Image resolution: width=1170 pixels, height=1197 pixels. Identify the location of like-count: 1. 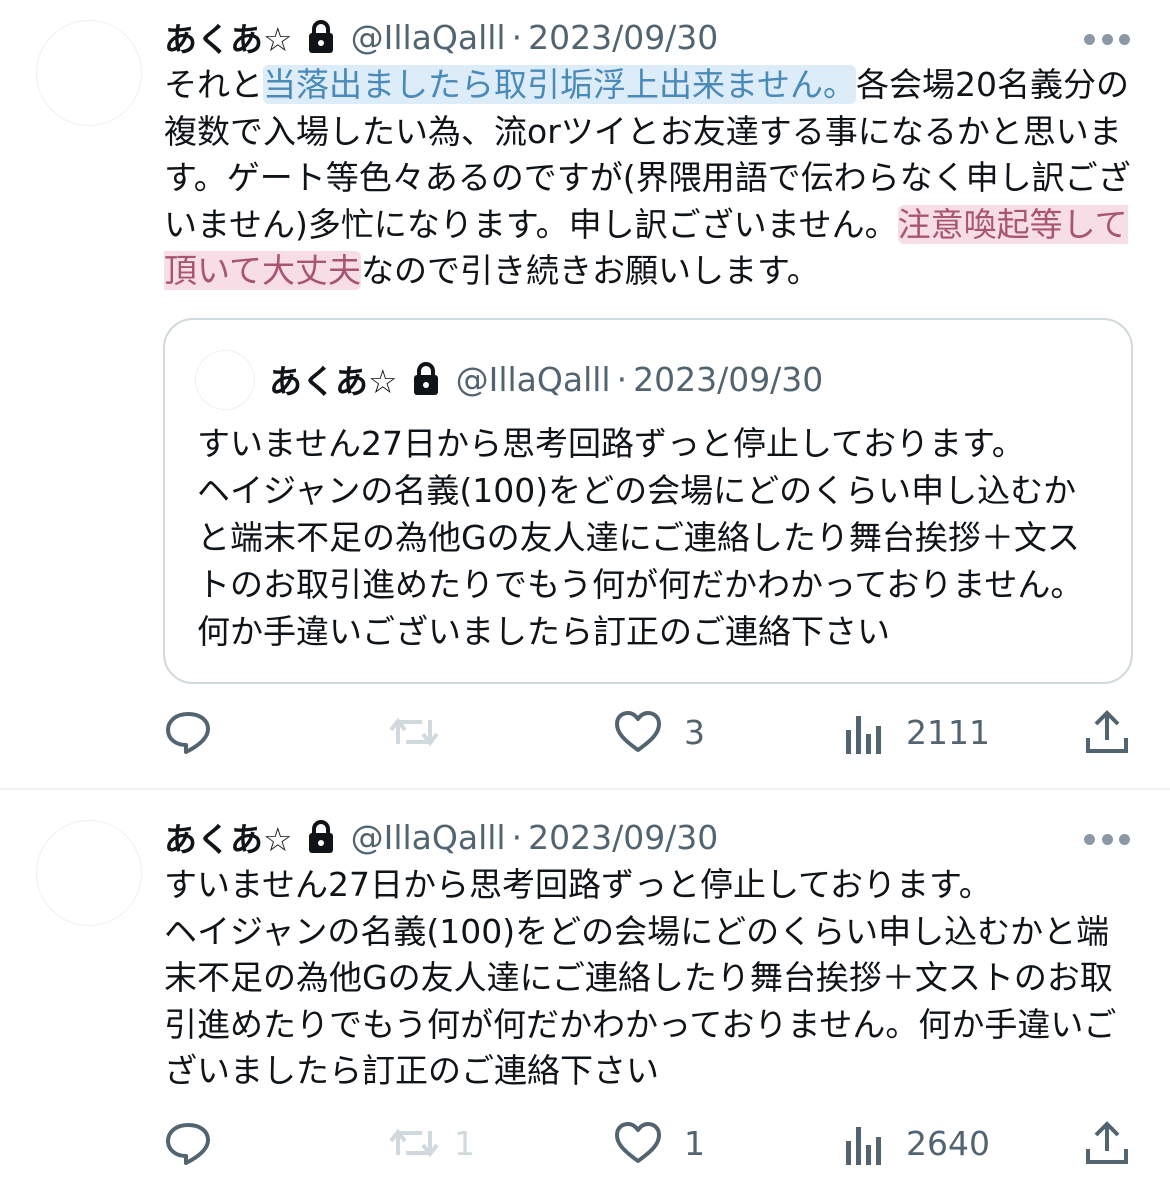
(694, 1143).